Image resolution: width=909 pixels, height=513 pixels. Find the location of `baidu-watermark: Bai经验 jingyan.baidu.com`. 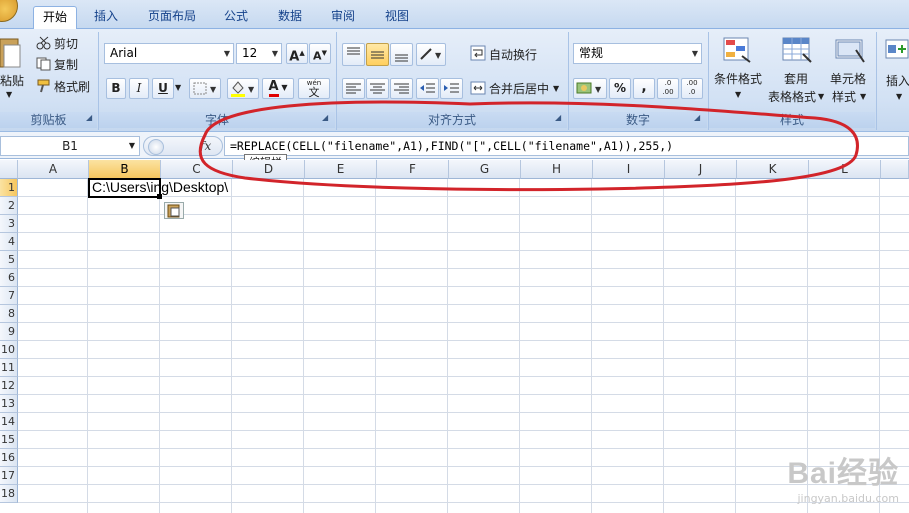

baidu-watermark: Bai经验 jingyan.baidu.com is located at coordinates (843, 476).